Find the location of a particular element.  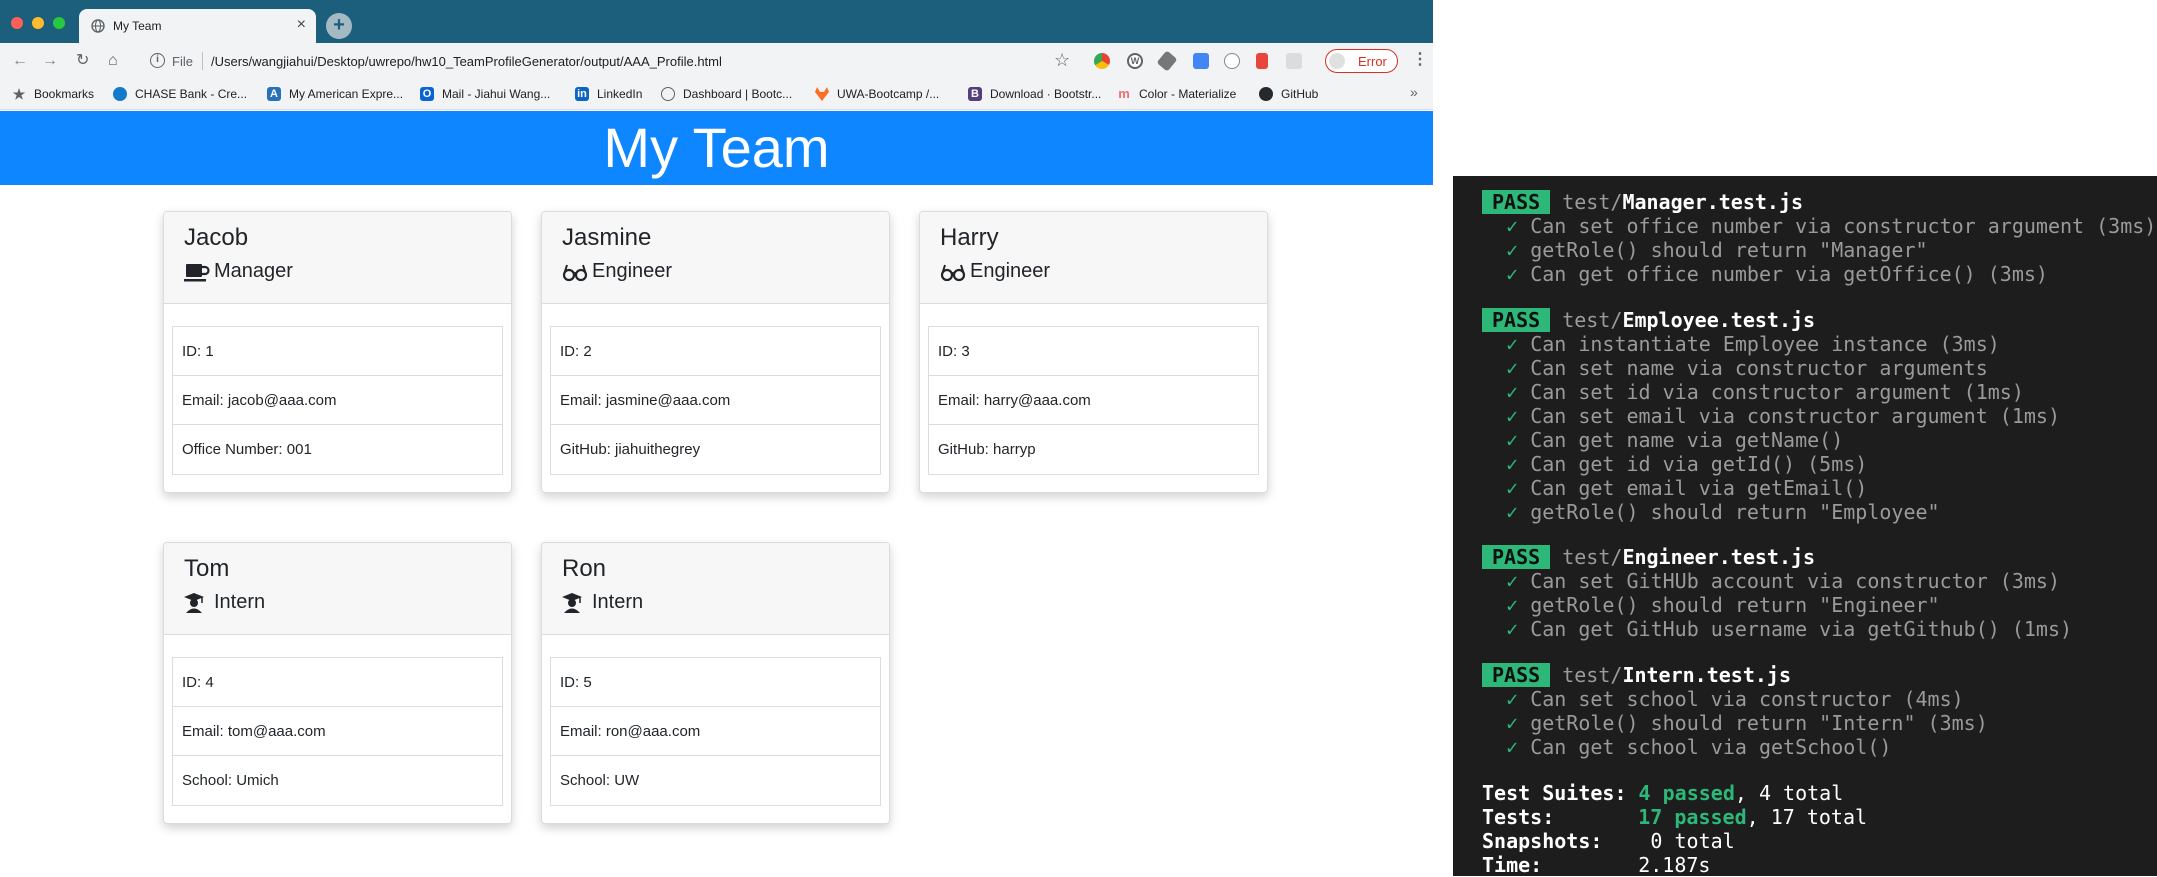

bookmark-star-icon: ☆ is located at coordinates (1062, 60).